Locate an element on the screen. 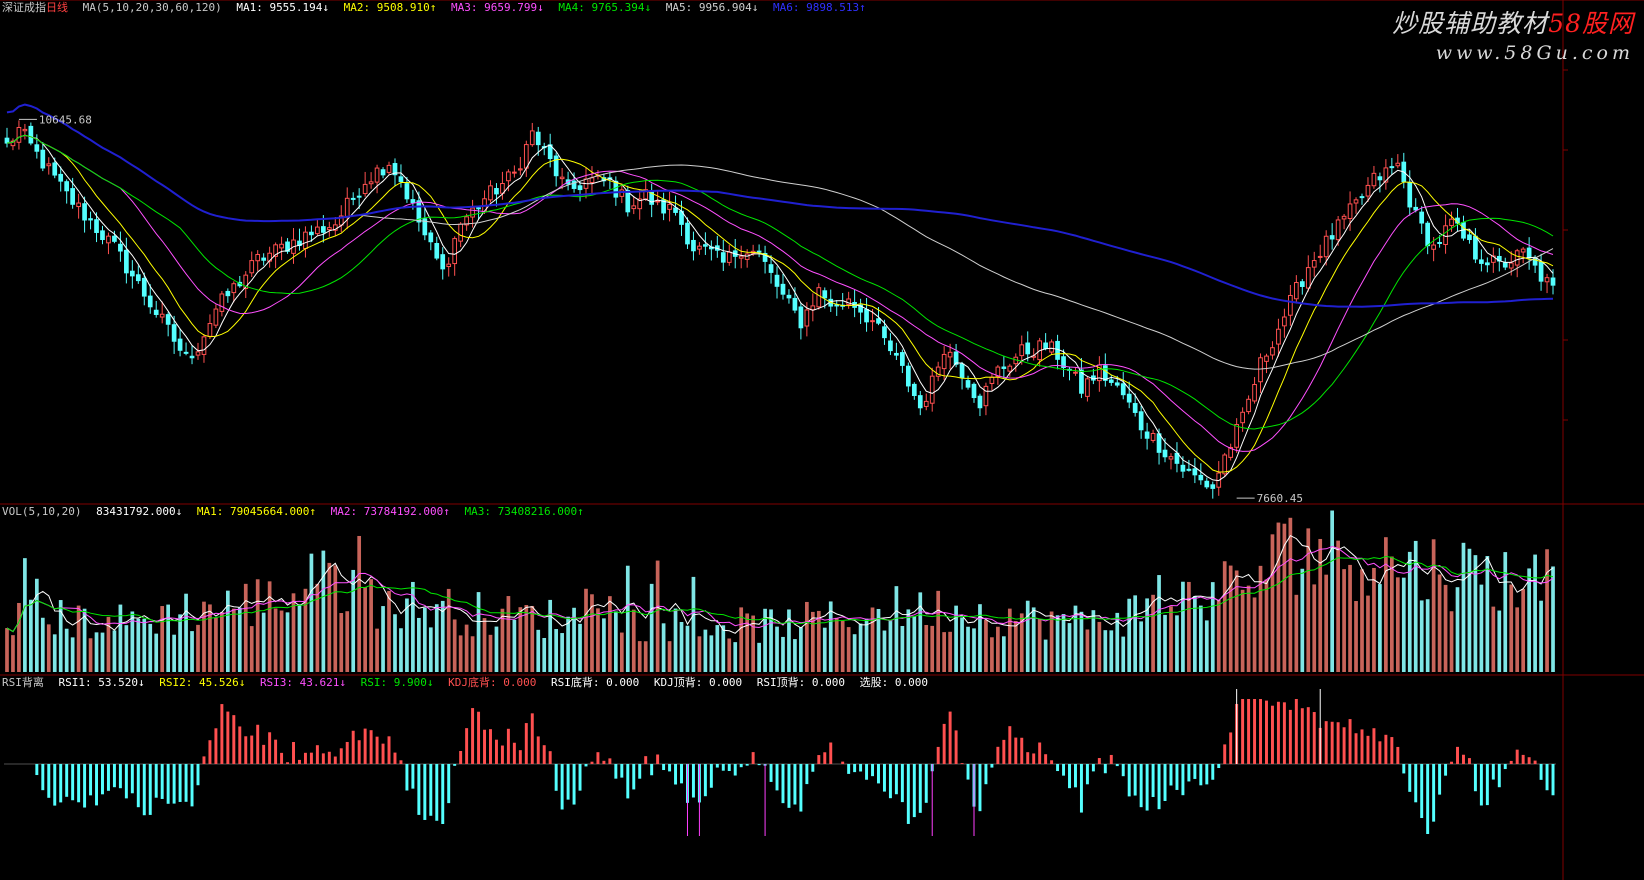 This screenshot has width=1644, height=880. watermark-line2: www.58Gu.com is located at coordinates (1534, 53).